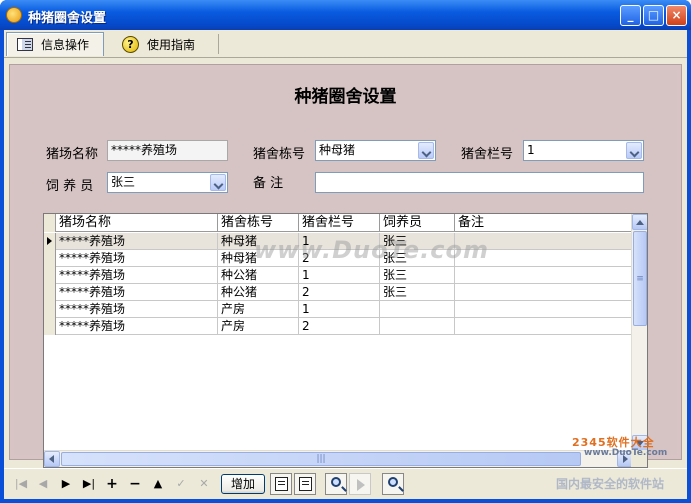 This screenshot has width=691, height=503. What do you see at coordinates (66, 484) in the screenshot?
I see `next-record-icon: ▶` at bounding box center [66, 484].